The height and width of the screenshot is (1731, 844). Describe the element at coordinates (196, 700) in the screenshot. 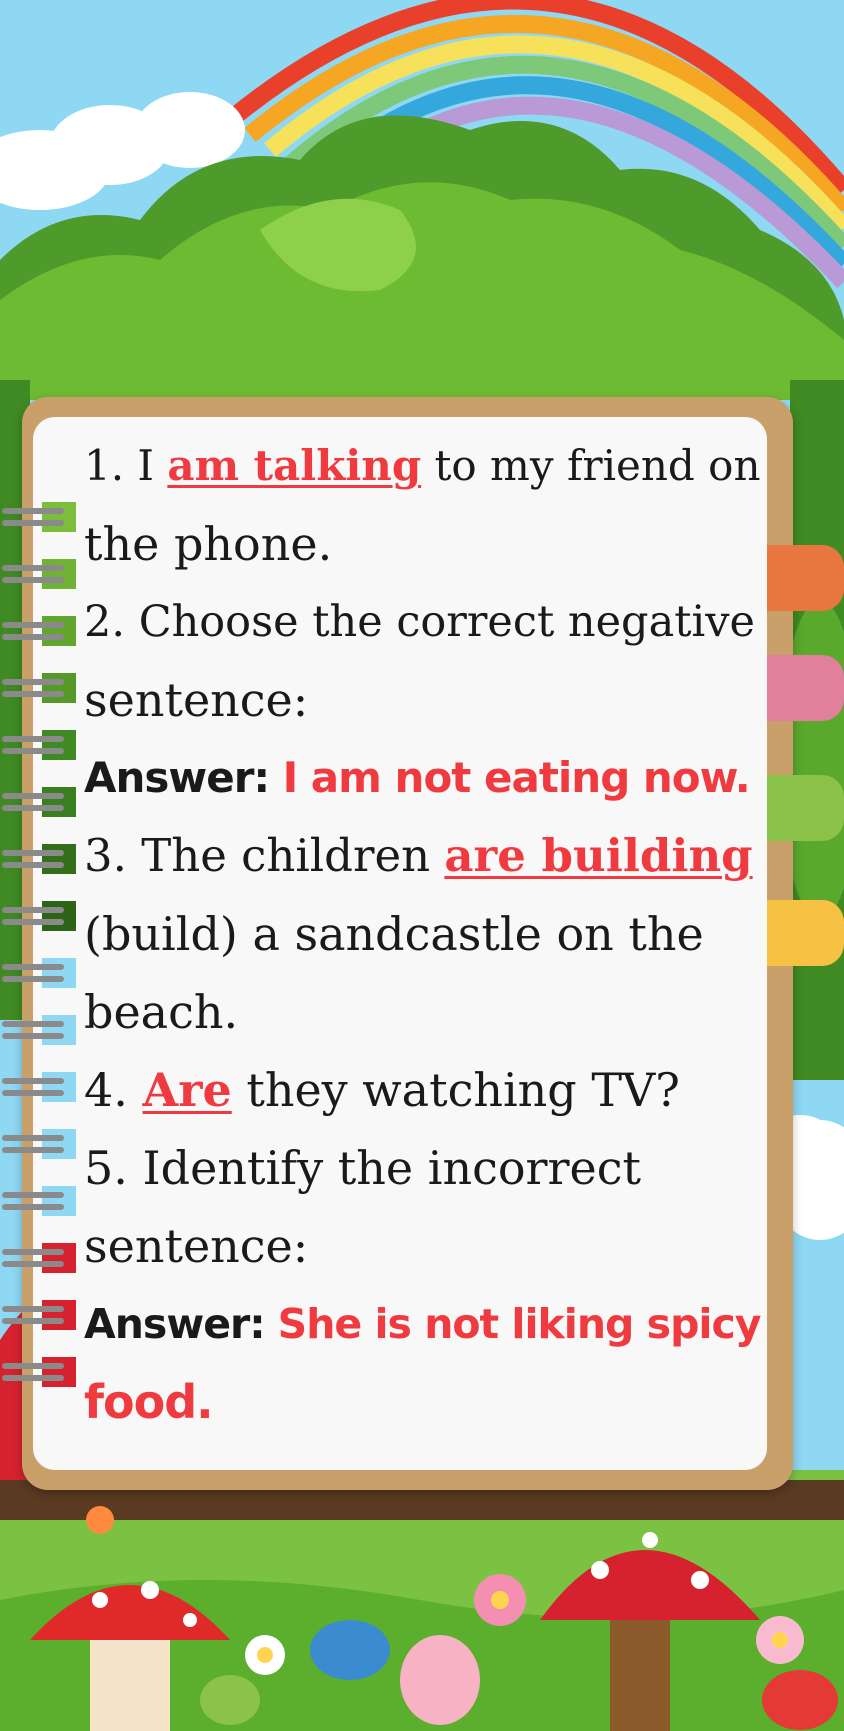

I see `question-2-line-2: sentence:` at that location.